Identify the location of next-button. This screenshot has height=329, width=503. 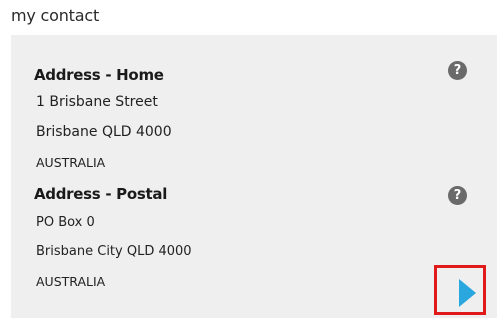
(460, 290).